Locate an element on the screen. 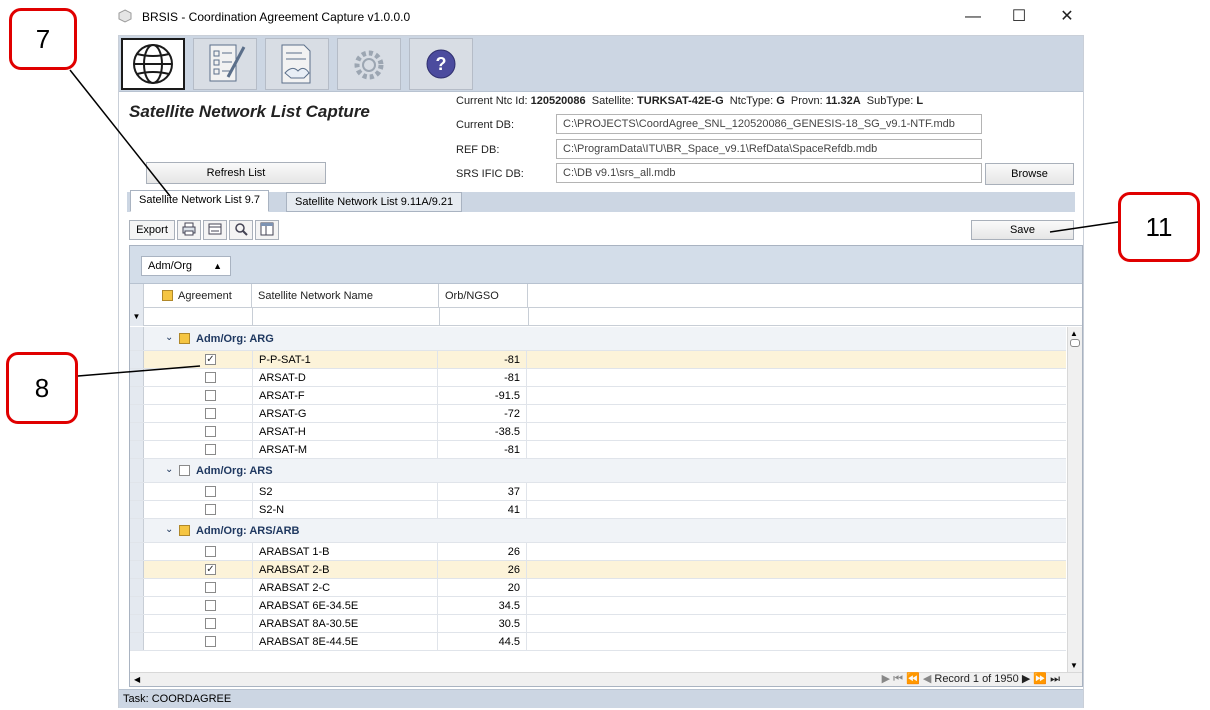 This screenshot has width=1210, height=710. callout-7: 7 is located at coordinates (43, 39).